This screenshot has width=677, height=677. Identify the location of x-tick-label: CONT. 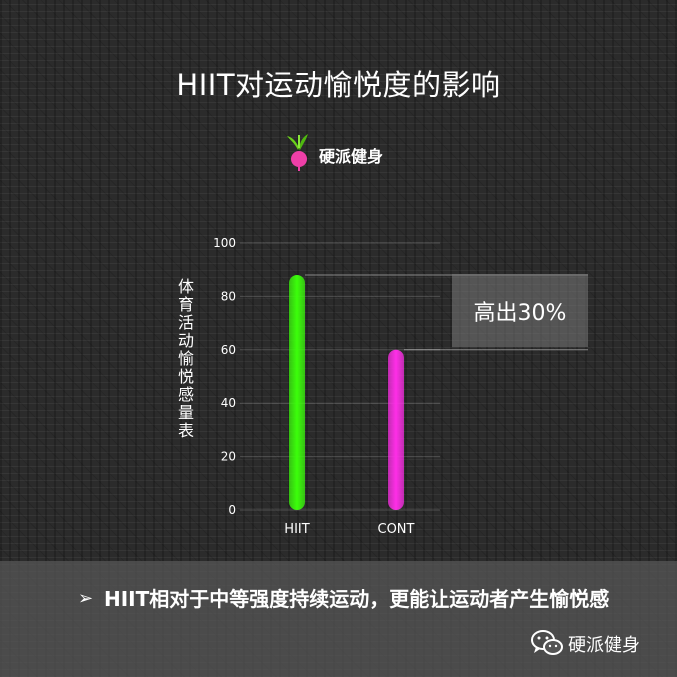
(396, 529).